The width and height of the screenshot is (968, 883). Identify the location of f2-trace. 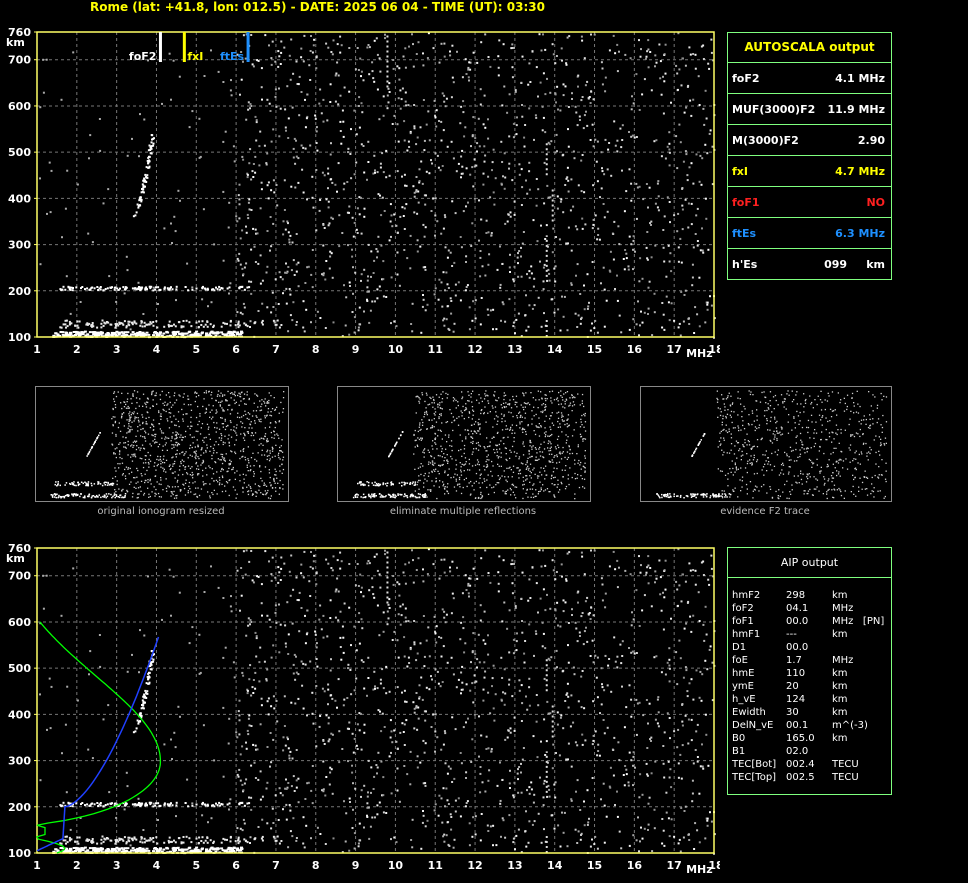
(390, 453).